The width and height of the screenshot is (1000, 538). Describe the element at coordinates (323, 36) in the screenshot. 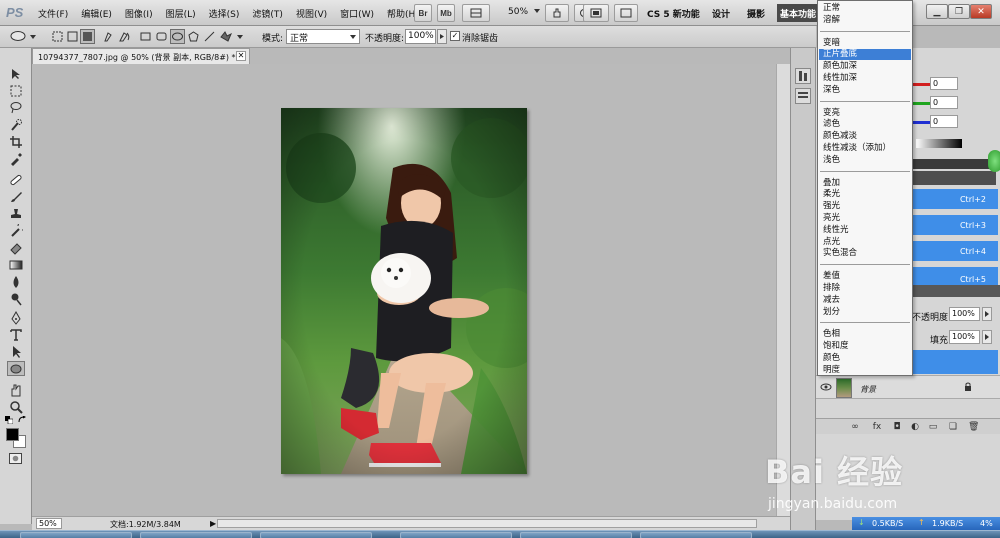

I see `blend-mode-select: 正常` at that location.